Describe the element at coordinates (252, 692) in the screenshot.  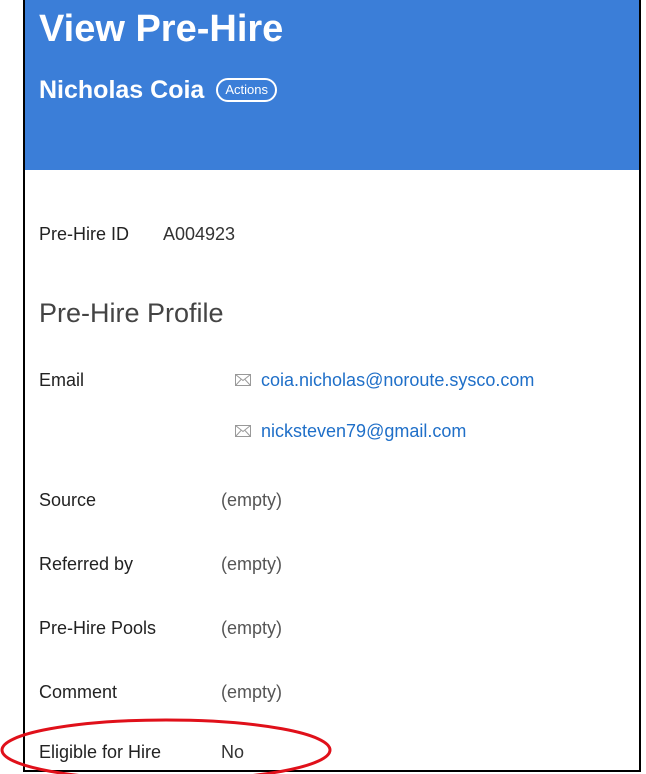
I see `comment-value: (empty)` at that location.